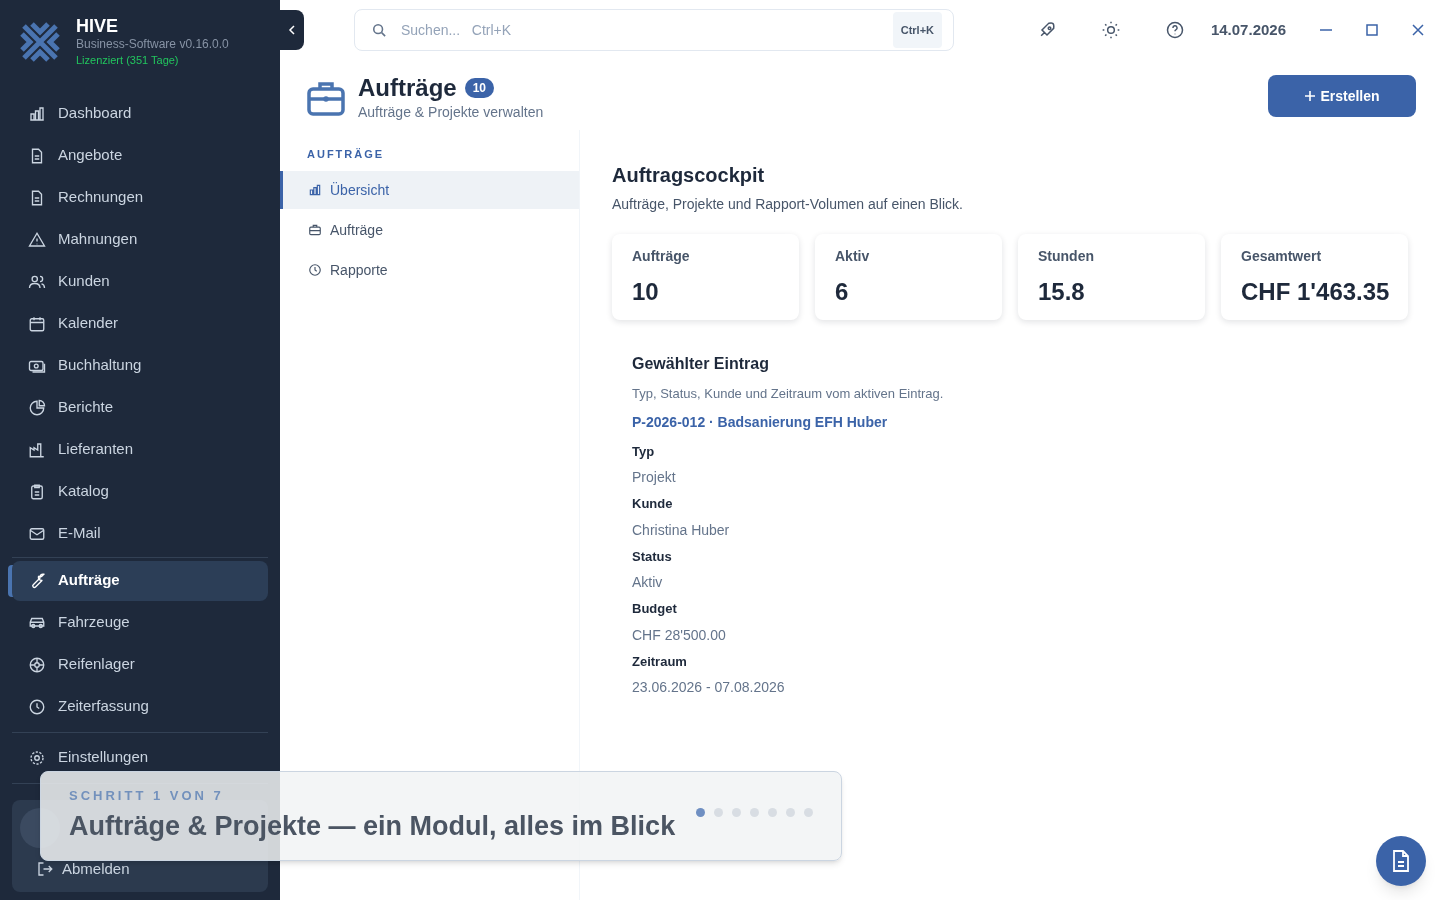 This screenshot has width=1440, height=900. Describe the element at coordinates (1062, 292) in the screenshot. I see `stat-value: 15.8` at that location.